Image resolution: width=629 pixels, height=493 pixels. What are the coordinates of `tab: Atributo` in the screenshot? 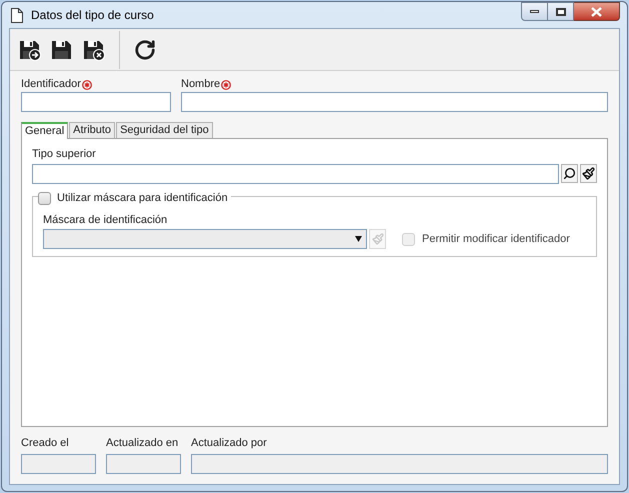 It's located at (92, 130).